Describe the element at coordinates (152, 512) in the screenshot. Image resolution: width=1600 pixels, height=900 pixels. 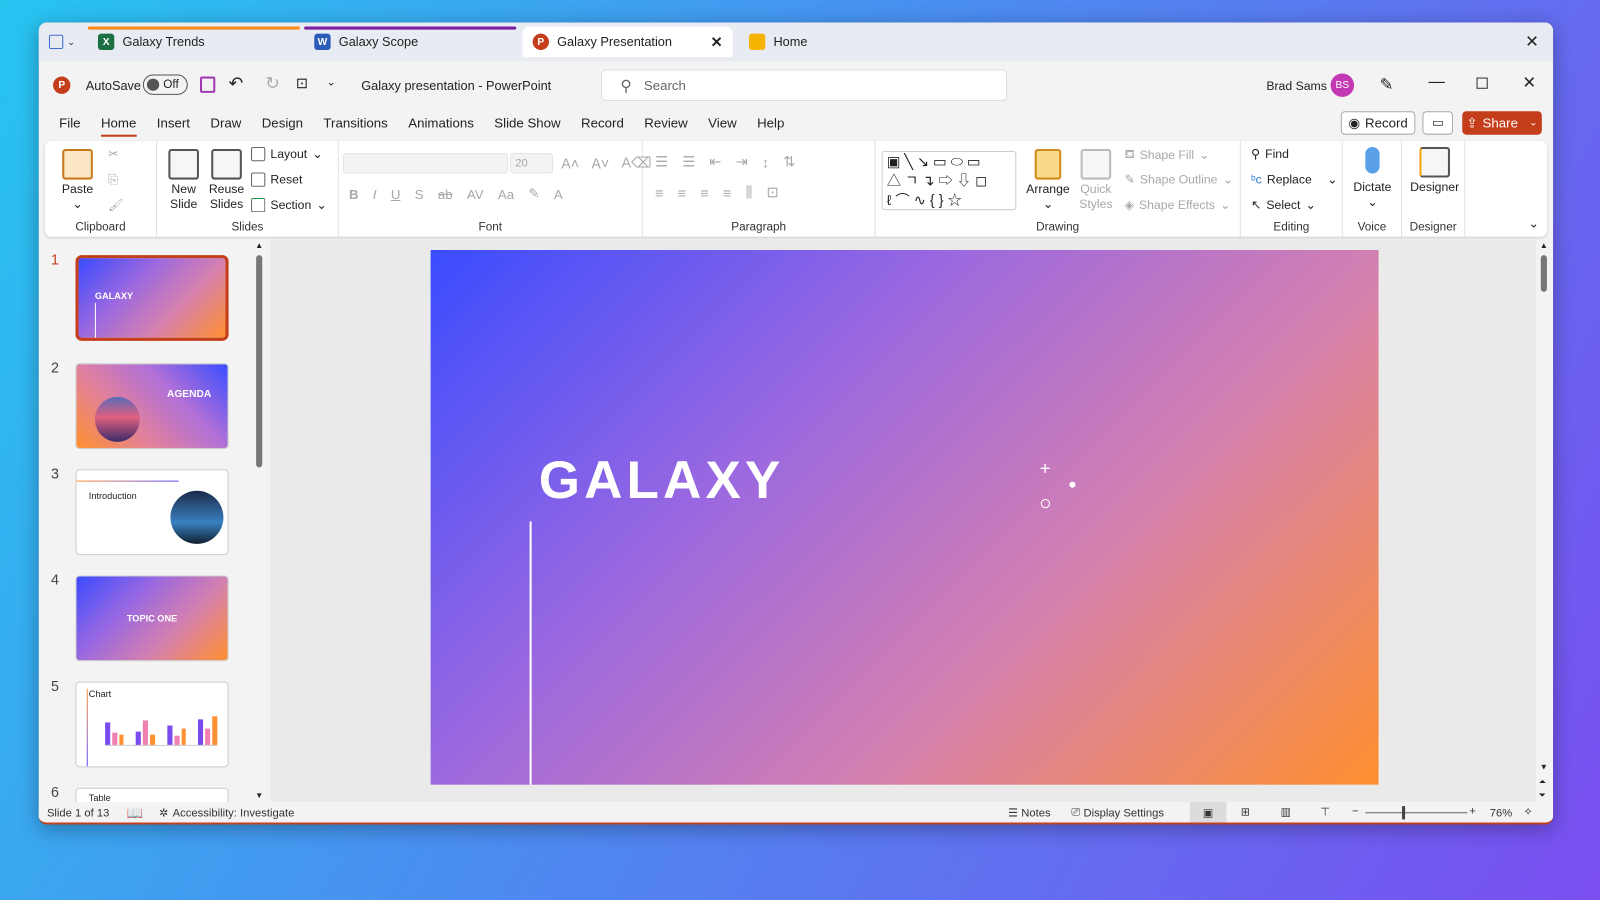
I see `slide-thumbnail-3: Introduction` at that location.